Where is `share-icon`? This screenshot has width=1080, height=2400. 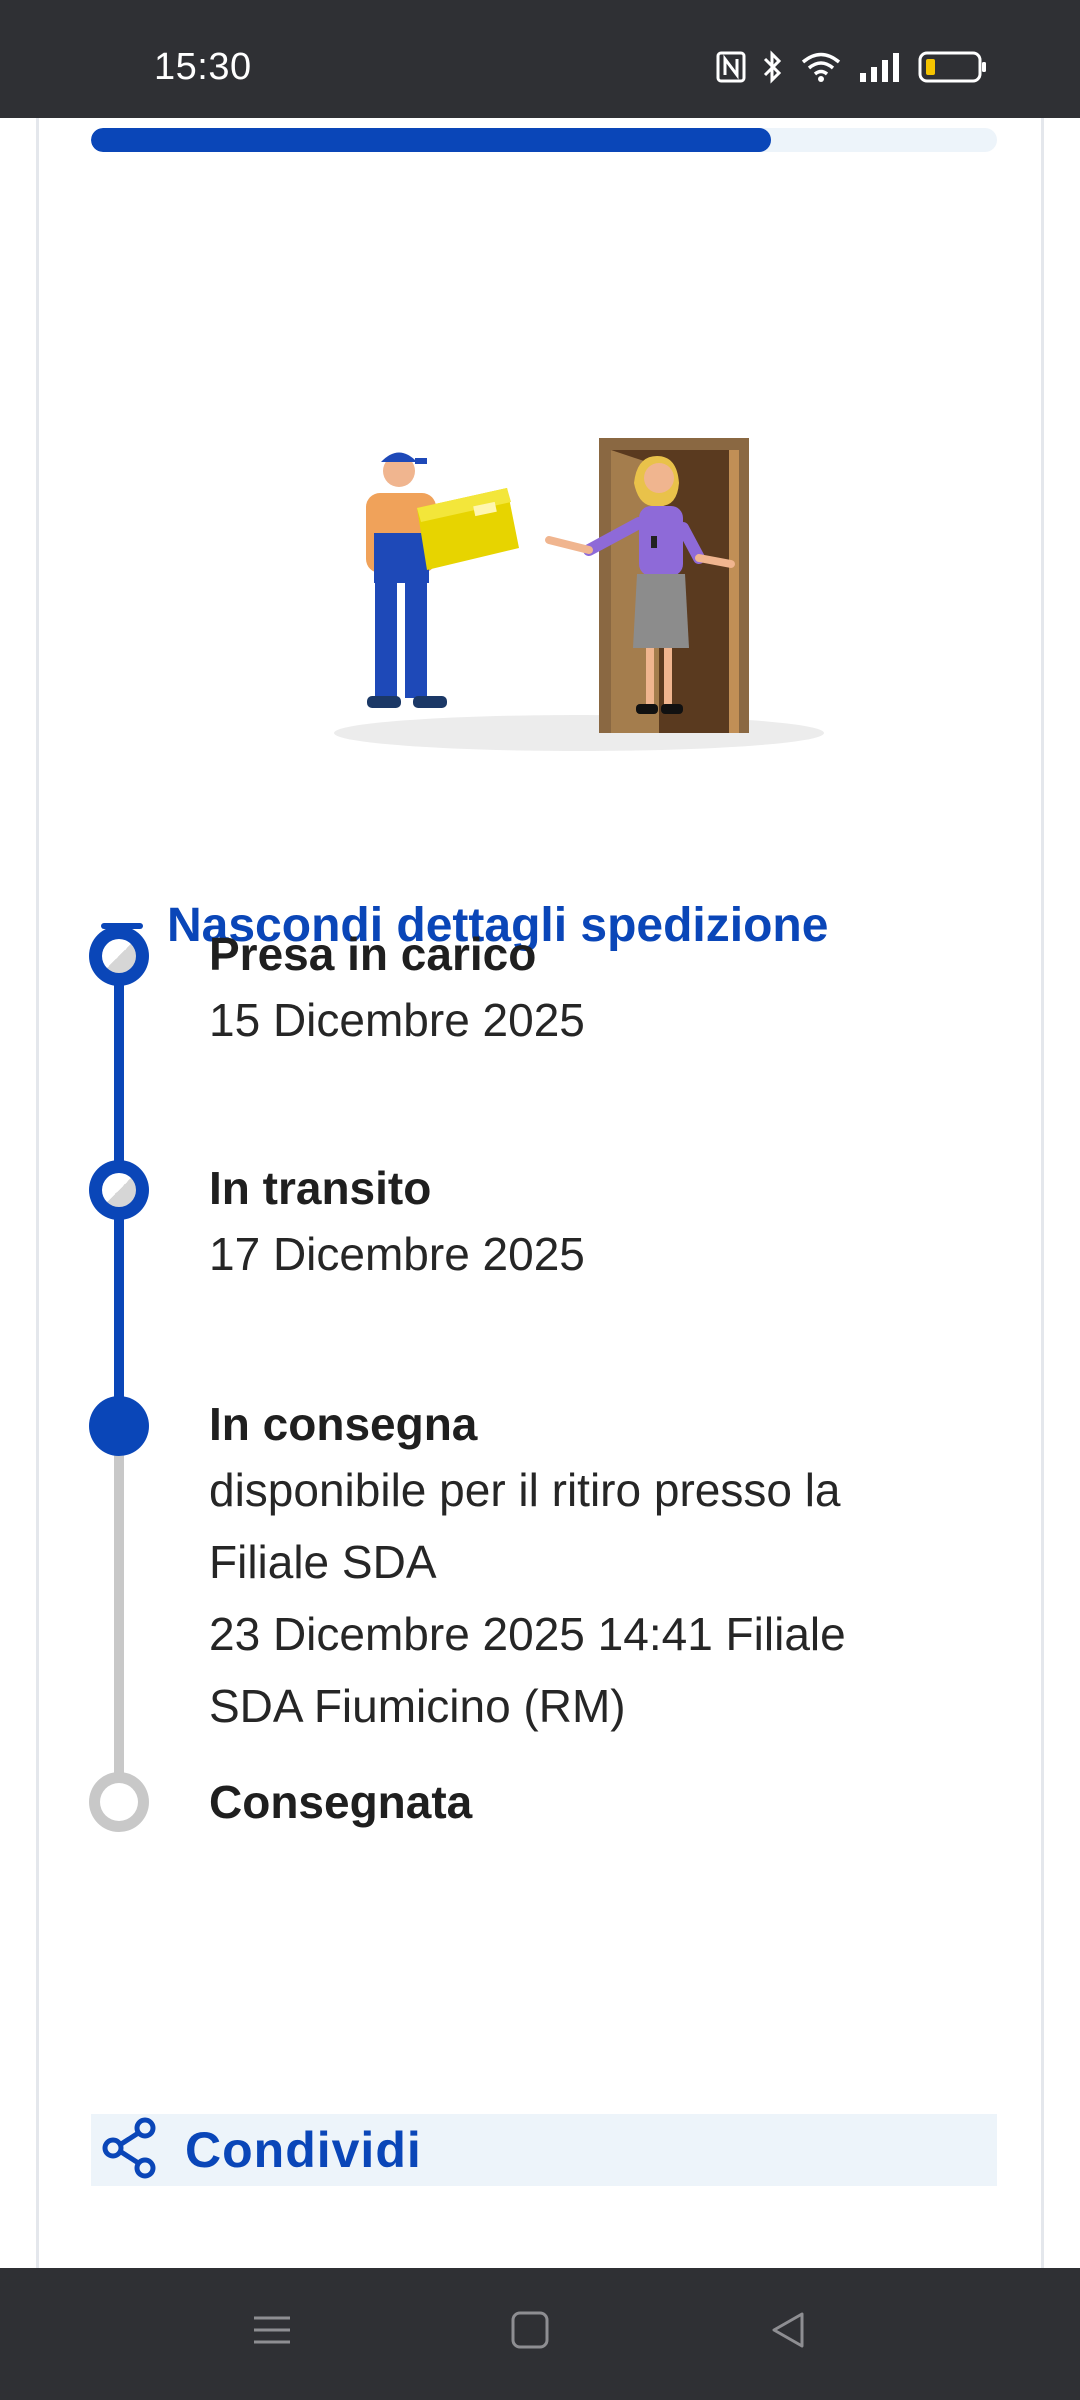
share-icon is located at coordinates (129, 2150).